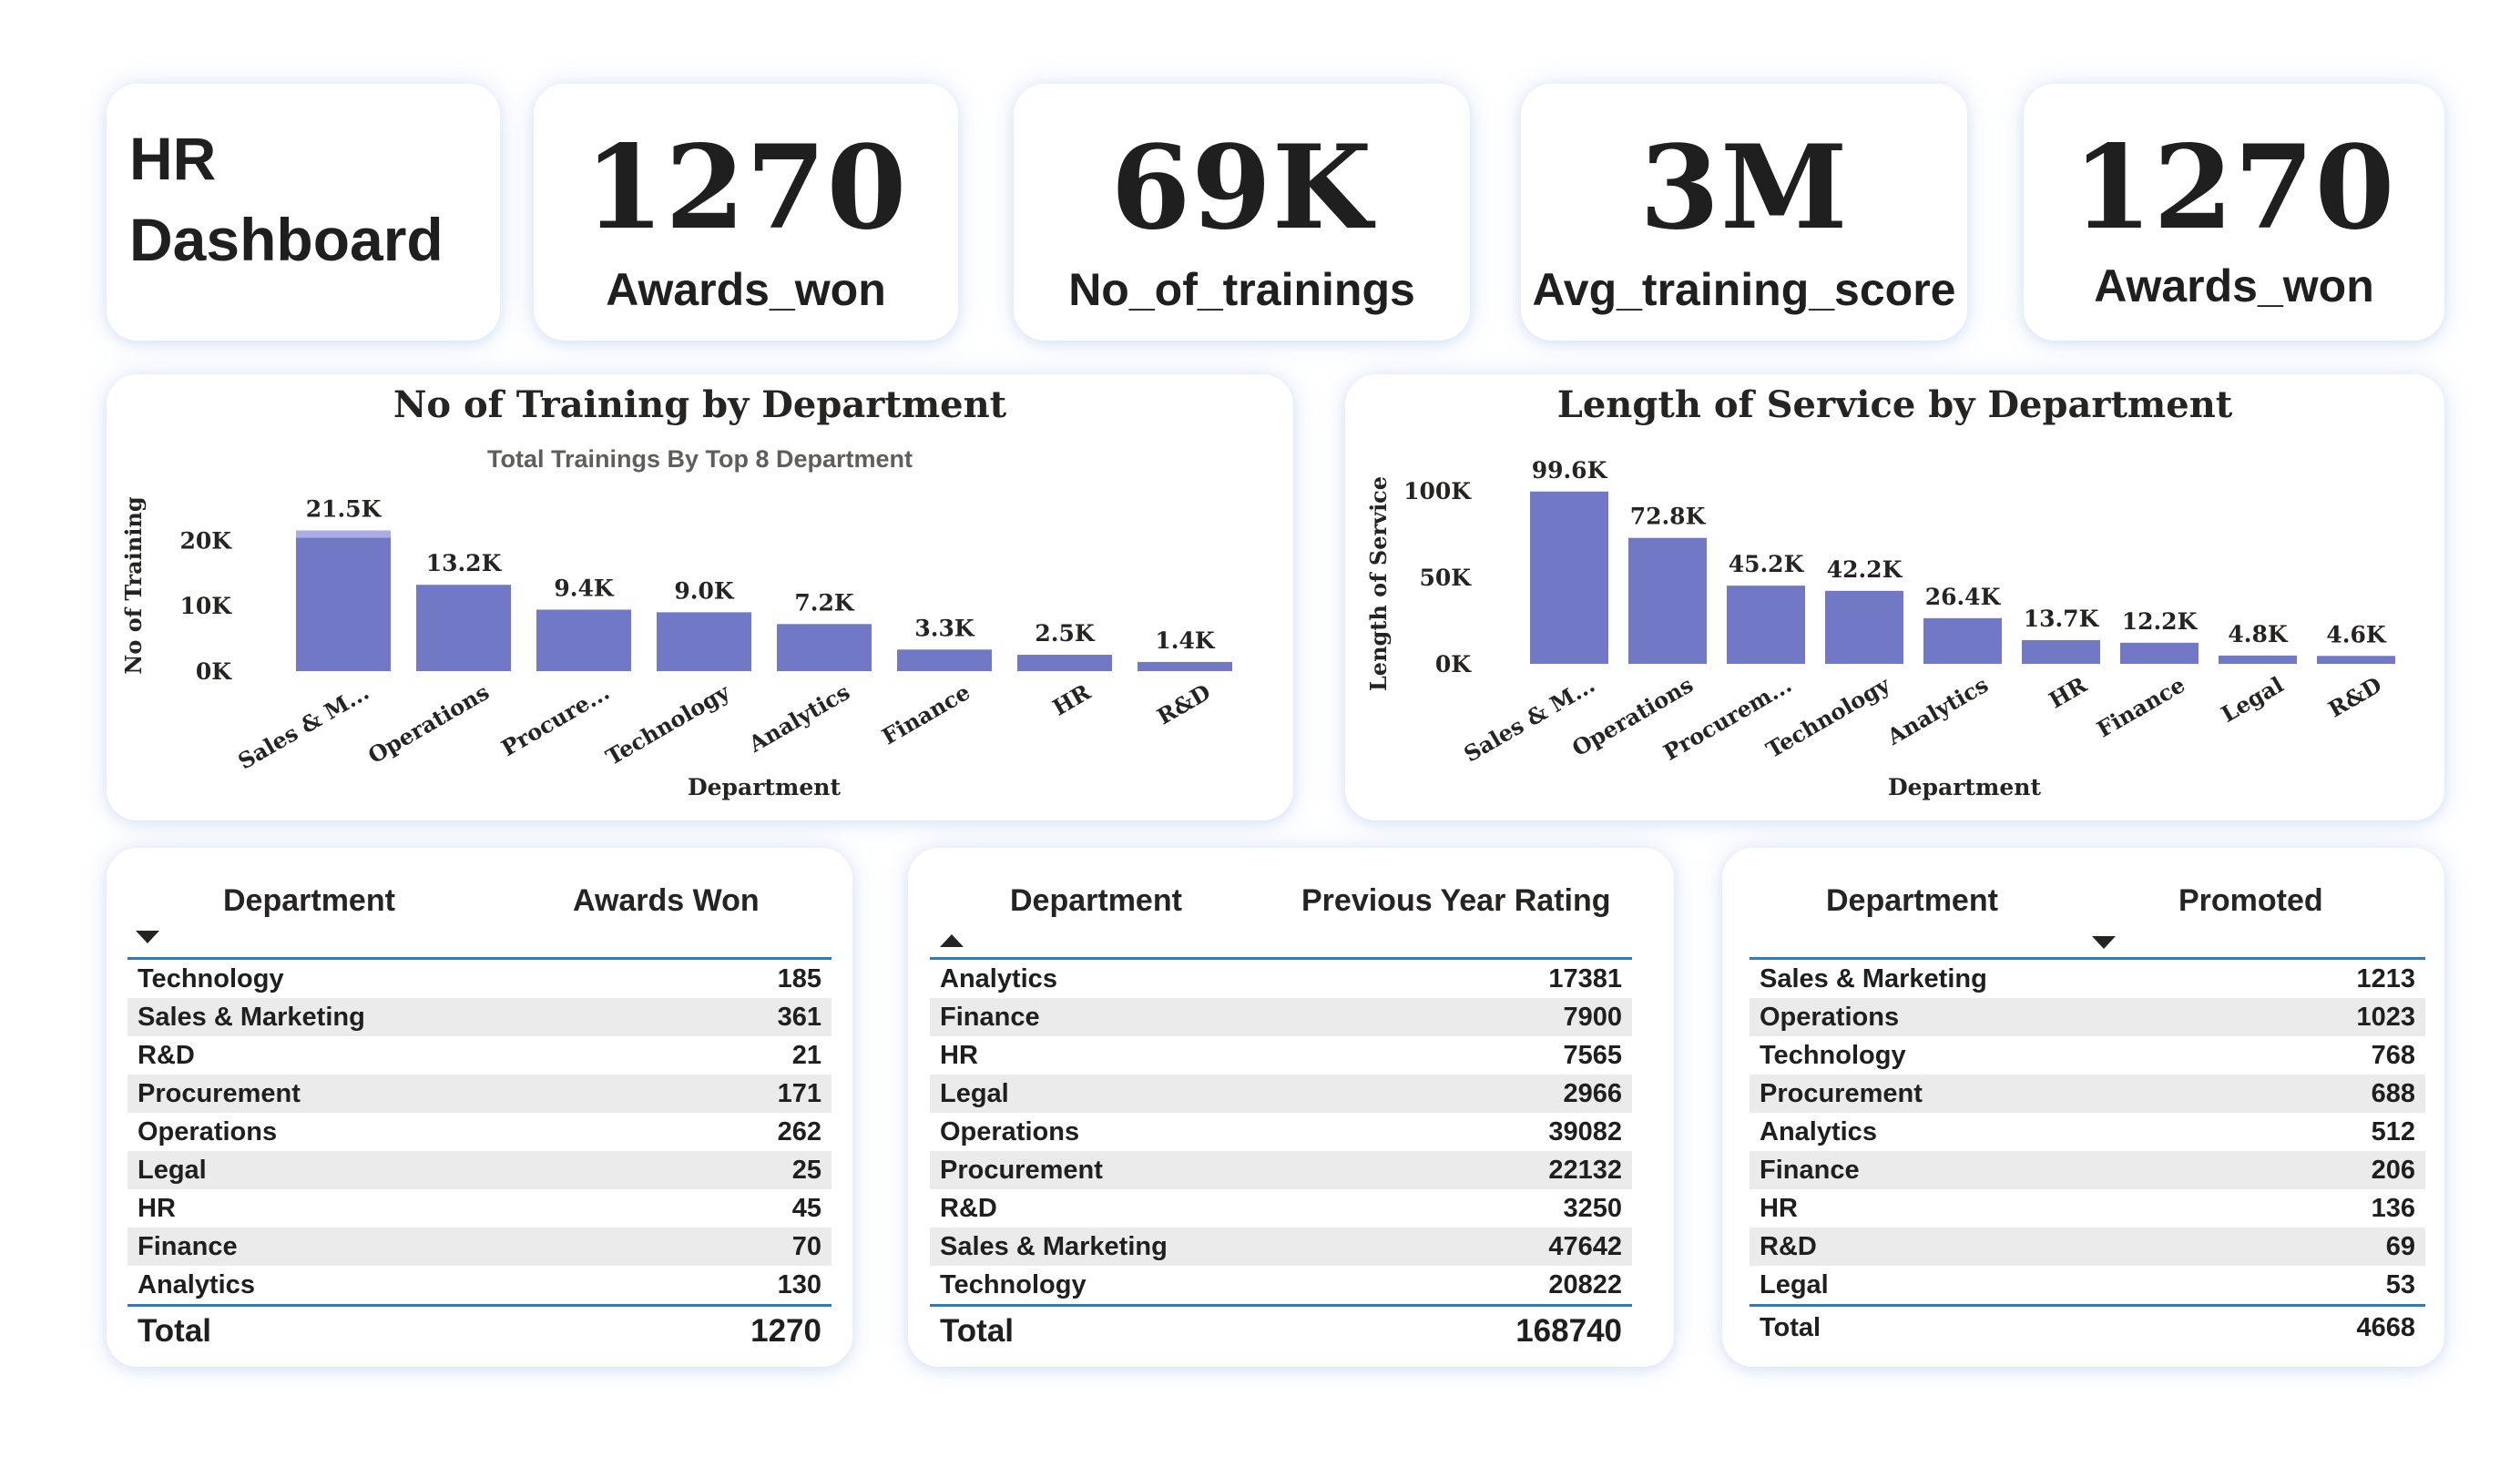 Image resolution: width=2520 pixels, height=1457 pixels. I want to click on table-row: Technology 20822, so click(1281, 1285).